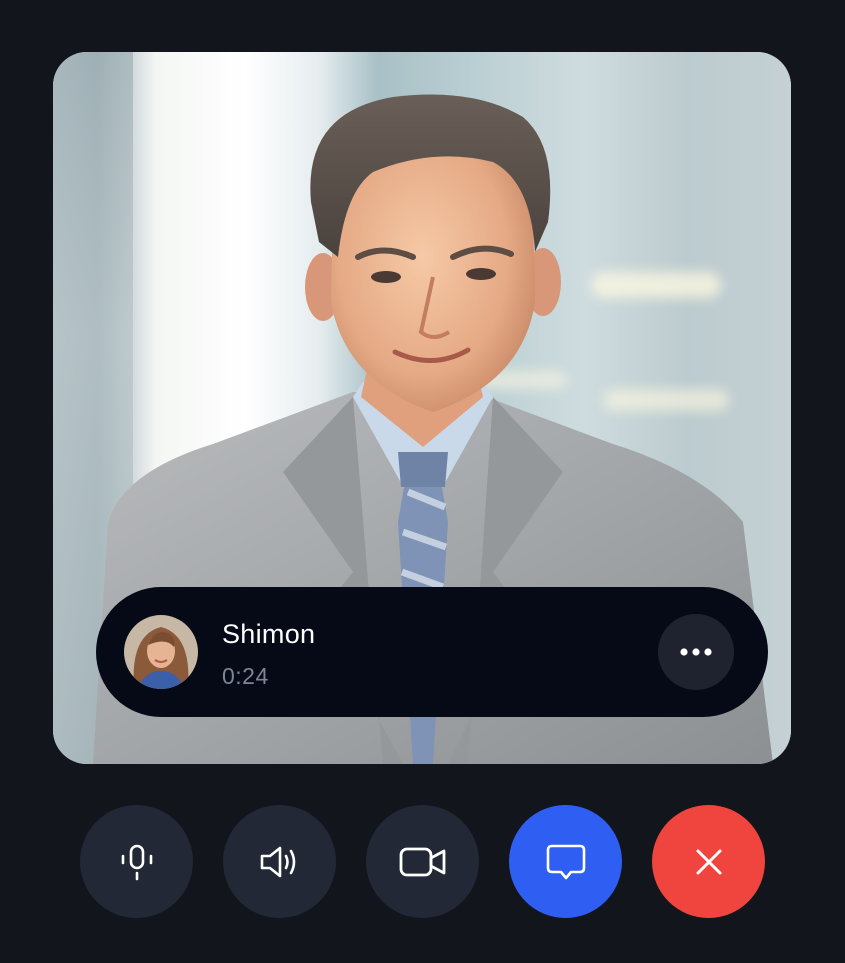 This screenshot has width=845, height=963. I want to click on camera-toggle-button, so click(422, 861).